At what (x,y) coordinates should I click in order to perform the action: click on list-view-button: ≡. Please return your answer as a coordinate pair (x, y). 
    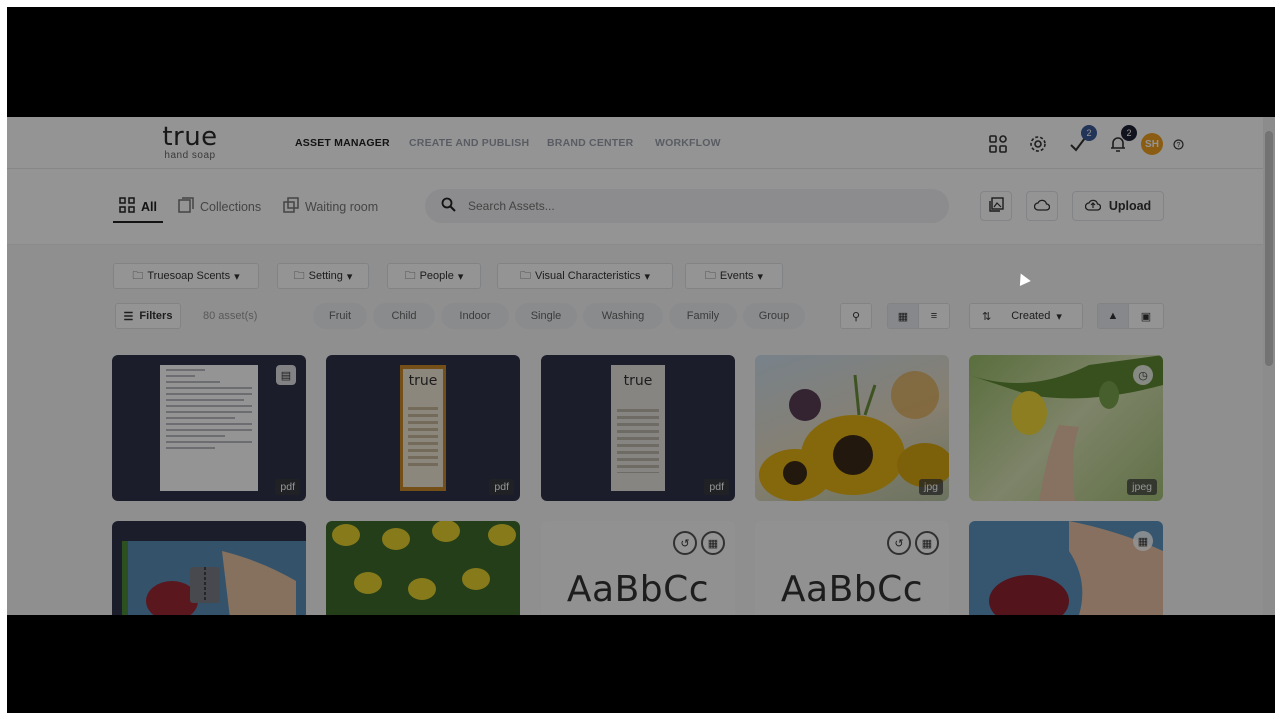
    Looking at the image, I should click on (934, 316).